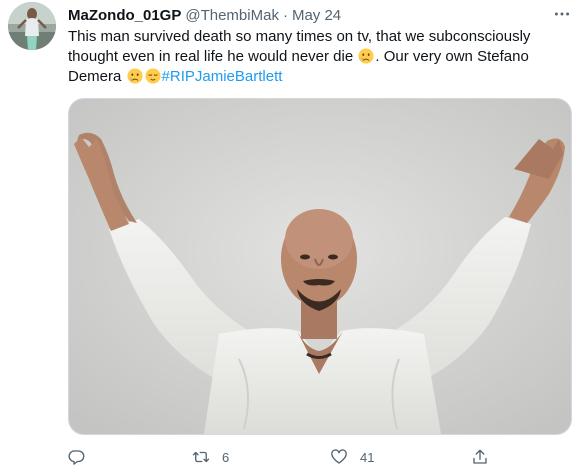  Describe the element at coordinates (316, 15) in the screenshot. I see `tweet-date: May 24` at that location.